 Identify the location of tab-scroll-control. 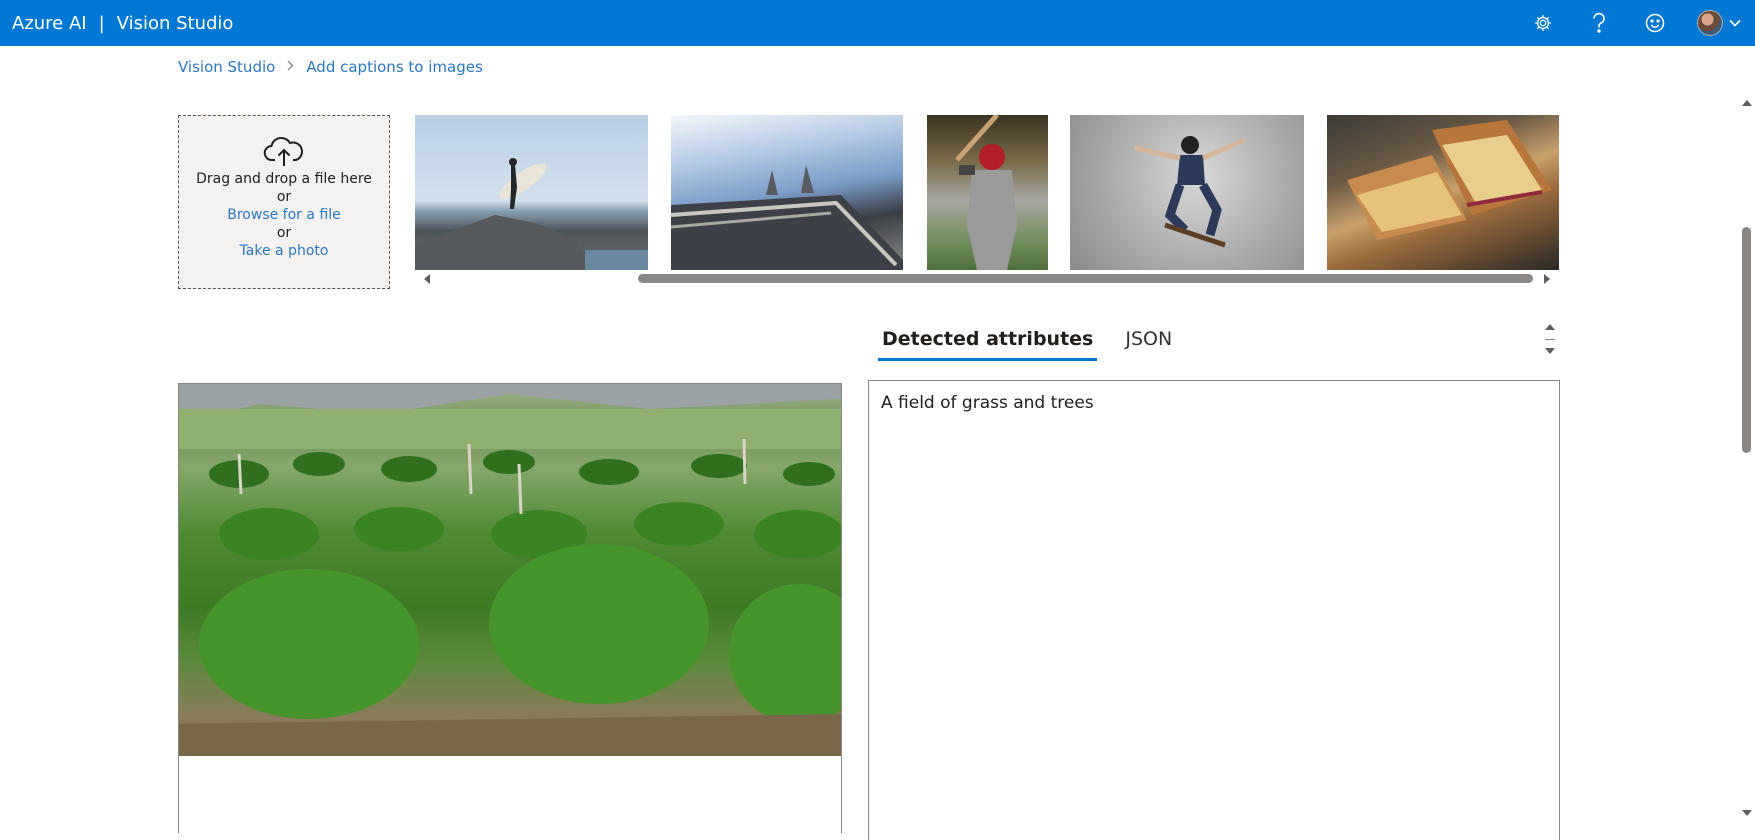
(1550, 342).